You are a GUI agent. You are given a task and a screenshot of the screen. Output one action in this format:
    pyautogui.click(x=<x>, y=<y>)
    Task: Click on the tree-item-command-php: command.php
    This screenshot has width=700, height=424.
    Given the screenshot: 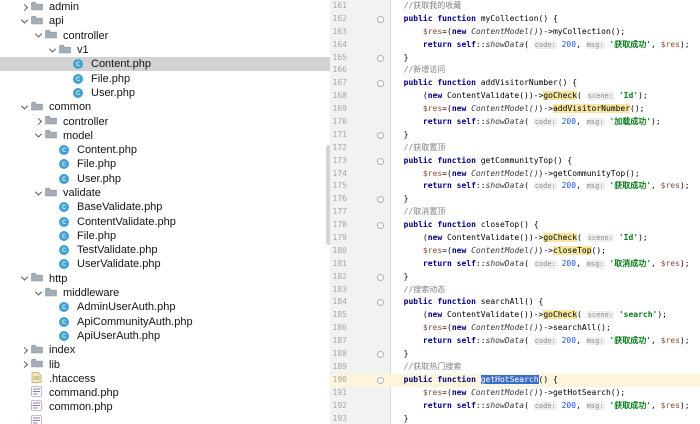 What is the action you would take?
    pyautogui.click(x=165, y=393)
    